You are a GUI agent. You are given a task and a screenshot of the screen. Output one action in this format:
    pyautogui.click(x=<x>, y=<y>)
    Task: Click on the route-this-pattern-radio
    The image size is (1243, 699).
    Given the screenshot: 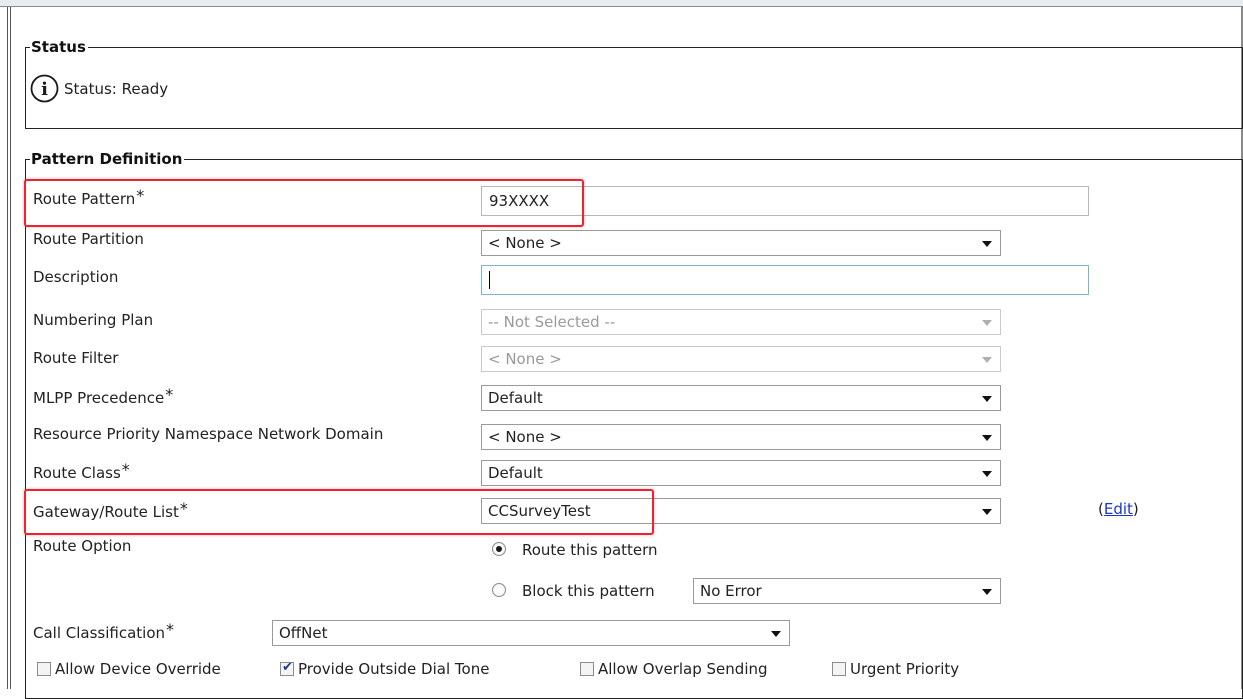 What is the action you would take?
    pyautogui.click(x=499, y=549)
    